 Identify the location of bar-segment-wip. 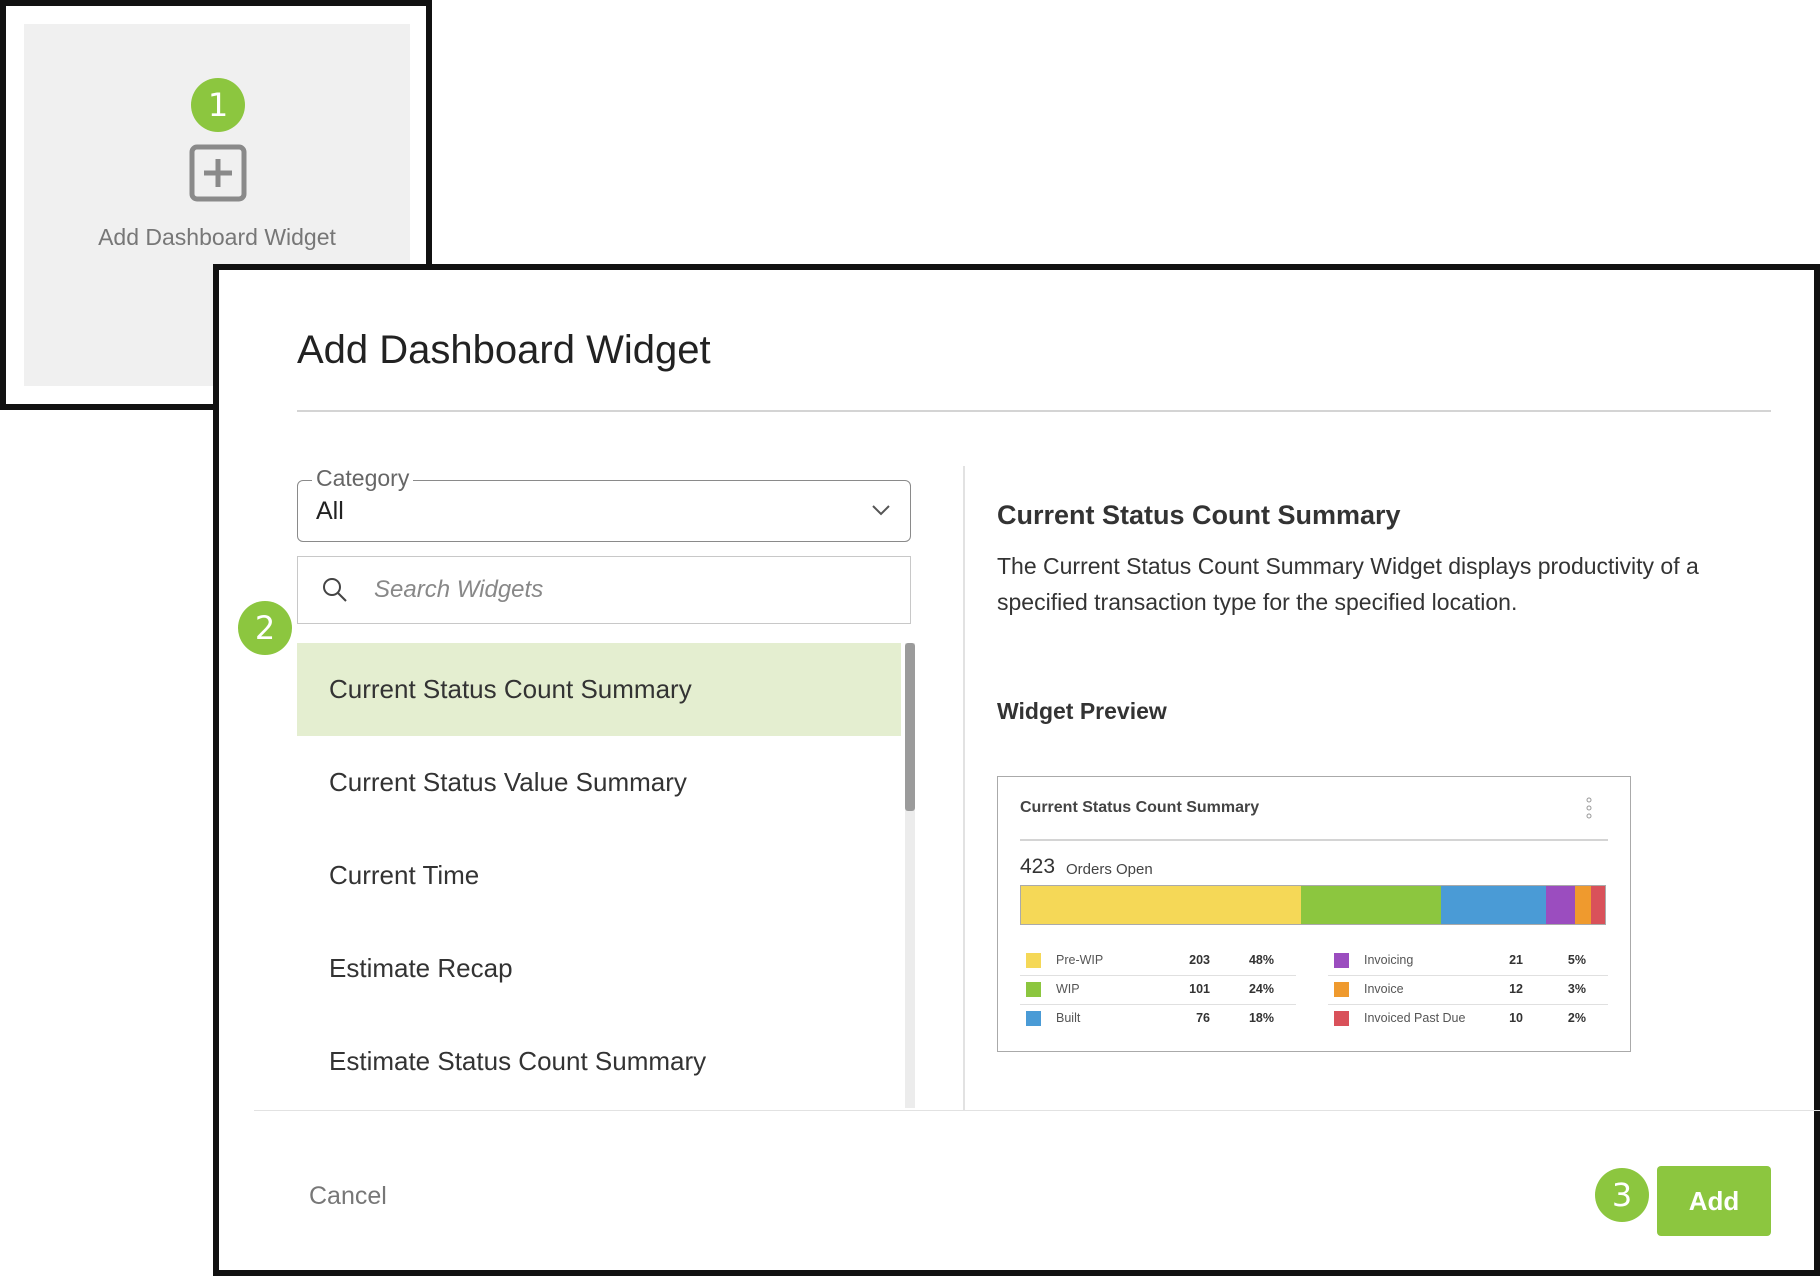
(1371, 905).